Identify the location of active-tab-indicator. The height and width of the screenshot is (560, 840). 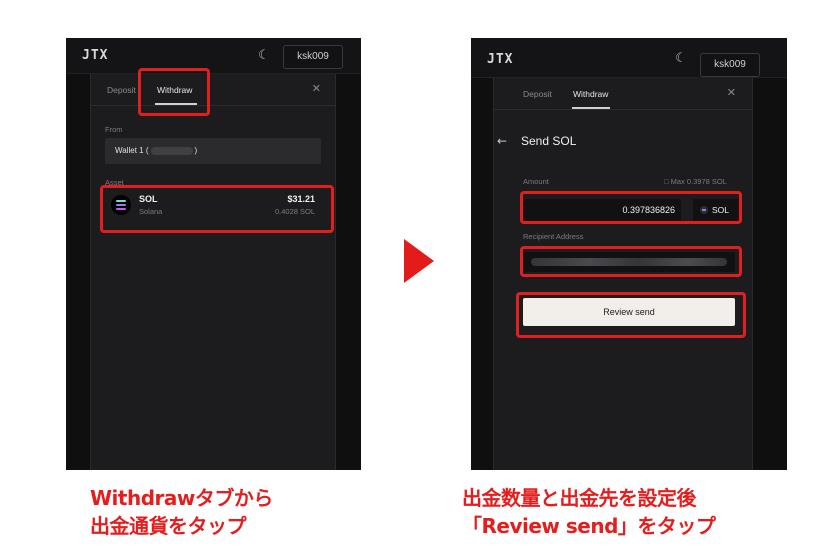
(591, 108).